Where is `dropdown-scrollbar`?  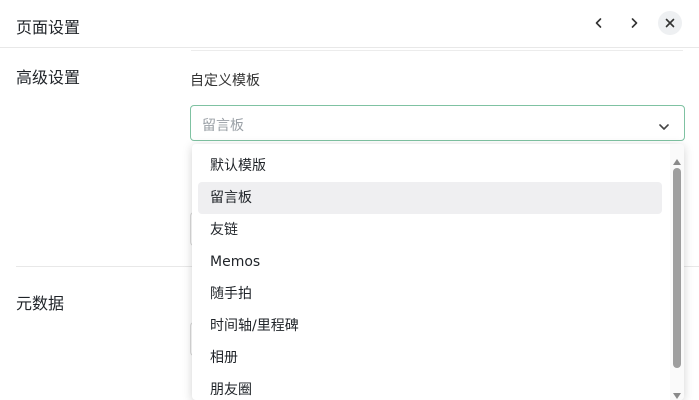 dropdown-scrollbar is located at coordinates (677, 272).